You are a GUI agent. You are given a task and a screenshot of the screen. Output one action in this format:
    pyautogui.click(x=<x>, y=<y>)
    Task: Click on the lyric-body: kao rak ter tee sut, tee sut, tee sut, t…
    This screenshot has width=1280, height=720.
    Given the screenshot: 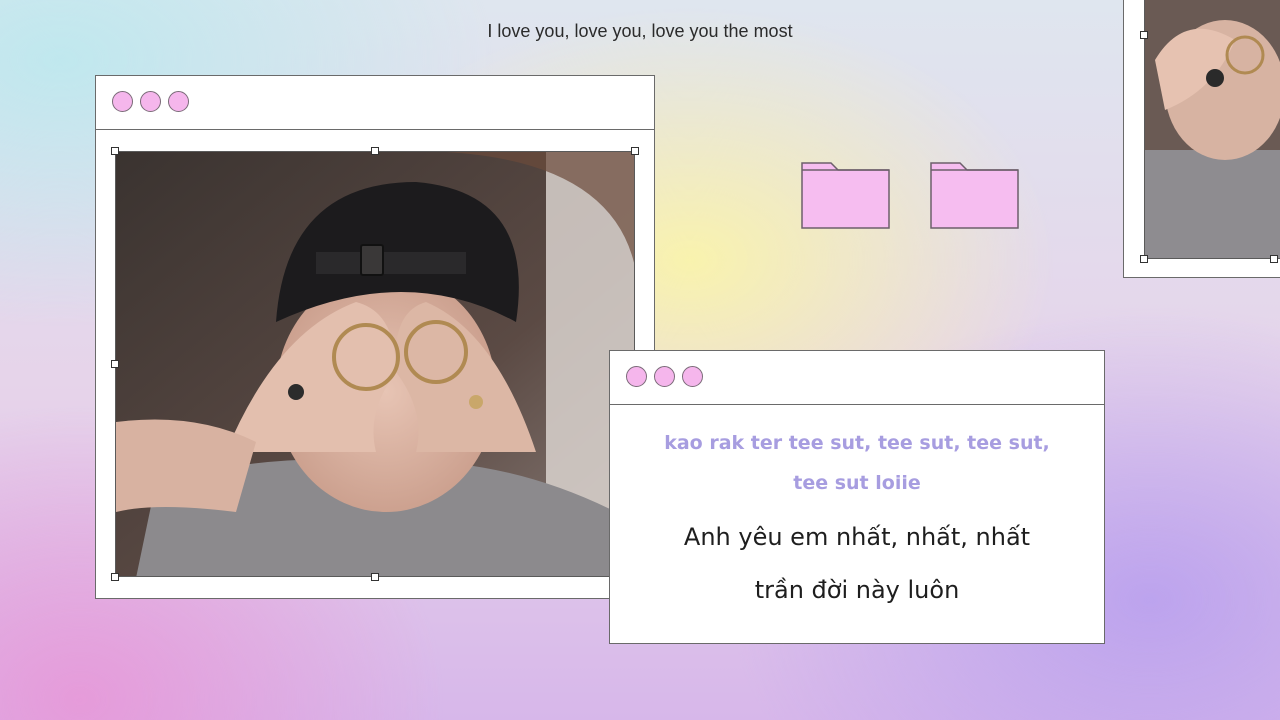 What is the action you would take?
    pyautogui.click(x=857, y=511)
    